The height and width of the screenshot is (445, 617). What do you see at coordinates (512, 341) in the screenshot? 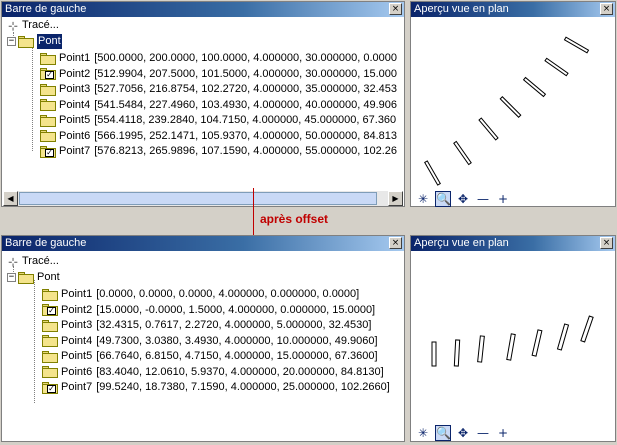
I see `bottom-plan-view` at bounding box center [512, 341].